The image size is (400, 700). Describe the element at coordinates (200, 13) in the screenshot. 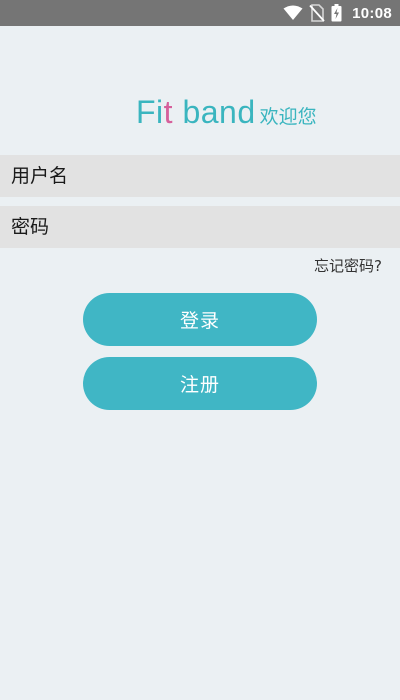

I see `status-bar: 10:08` at that location.